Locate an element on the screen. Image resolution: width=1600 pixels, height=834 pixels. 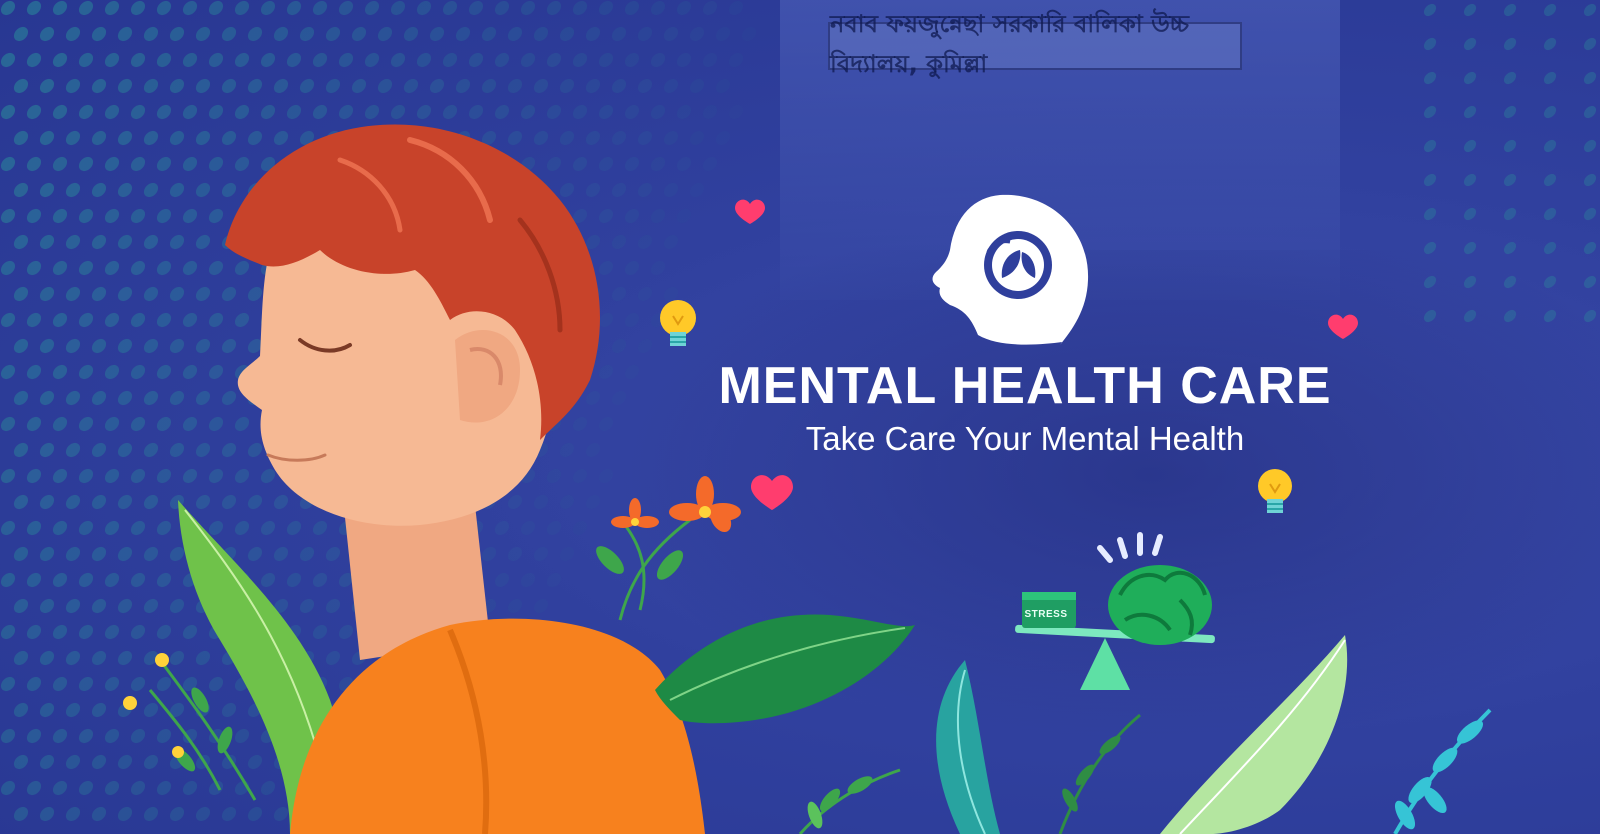
leaf-sprig-right is located at coordinates (1442, 771).